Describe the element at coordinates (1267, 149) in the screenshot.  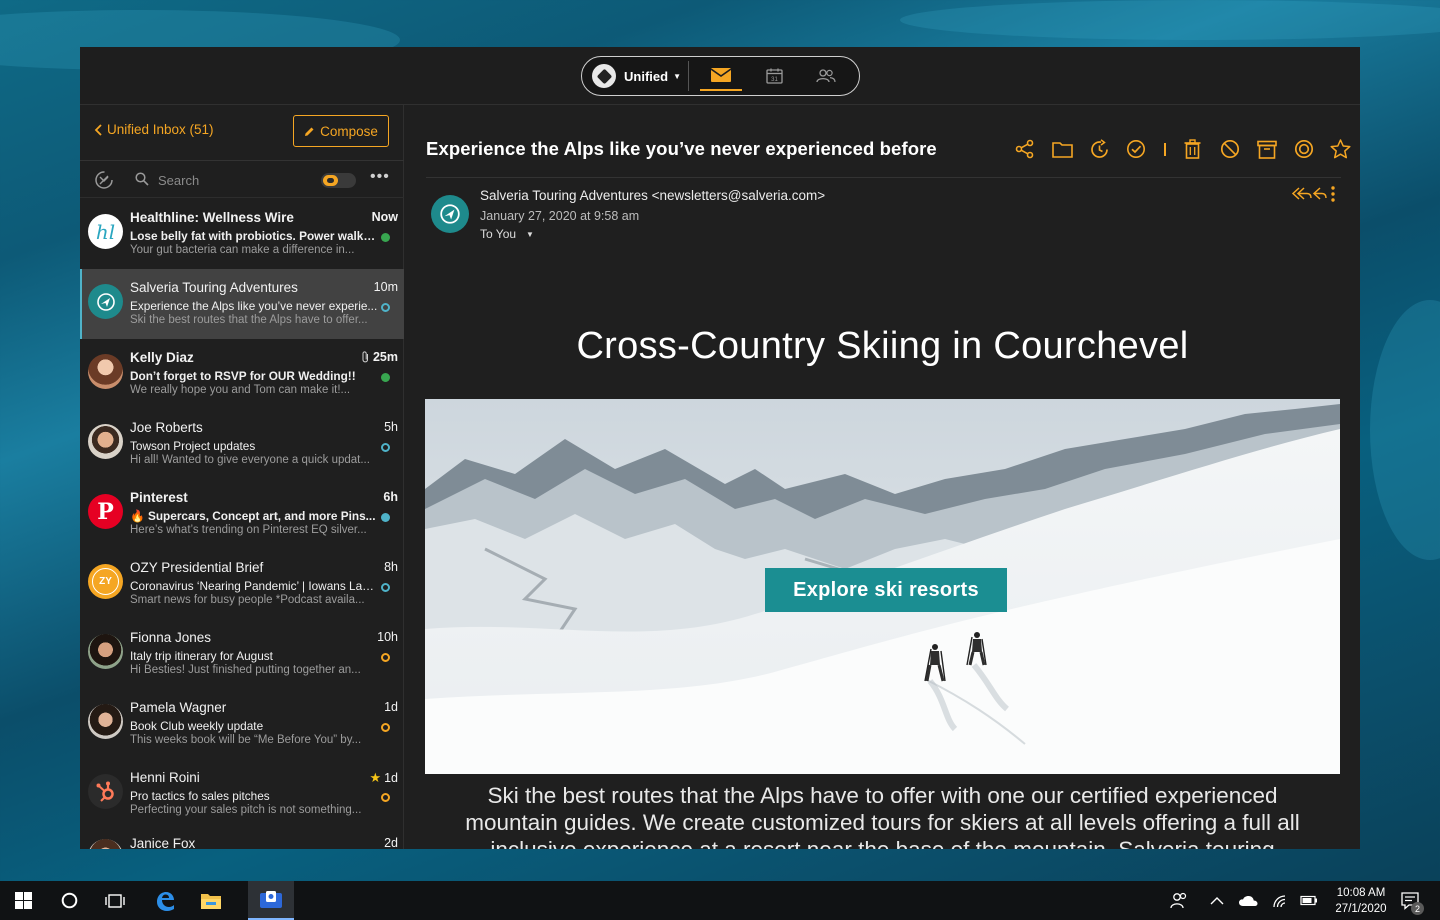
I see `archive-button` at that location.